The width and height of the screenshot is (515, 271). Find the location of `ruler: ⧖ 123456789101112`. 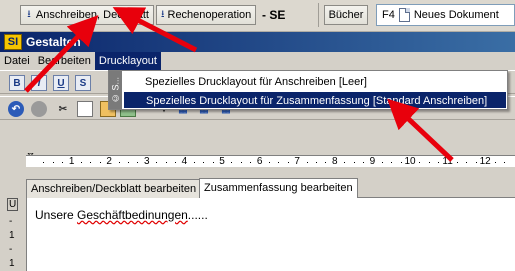

ruler: ⧖ 123456789101112 is located at coordinates (257, 161).